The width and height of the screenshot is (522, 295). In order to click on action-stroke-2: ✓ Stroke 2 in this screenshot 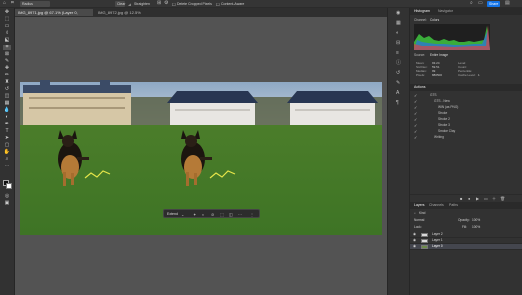, I will do `click(466, 119)`.